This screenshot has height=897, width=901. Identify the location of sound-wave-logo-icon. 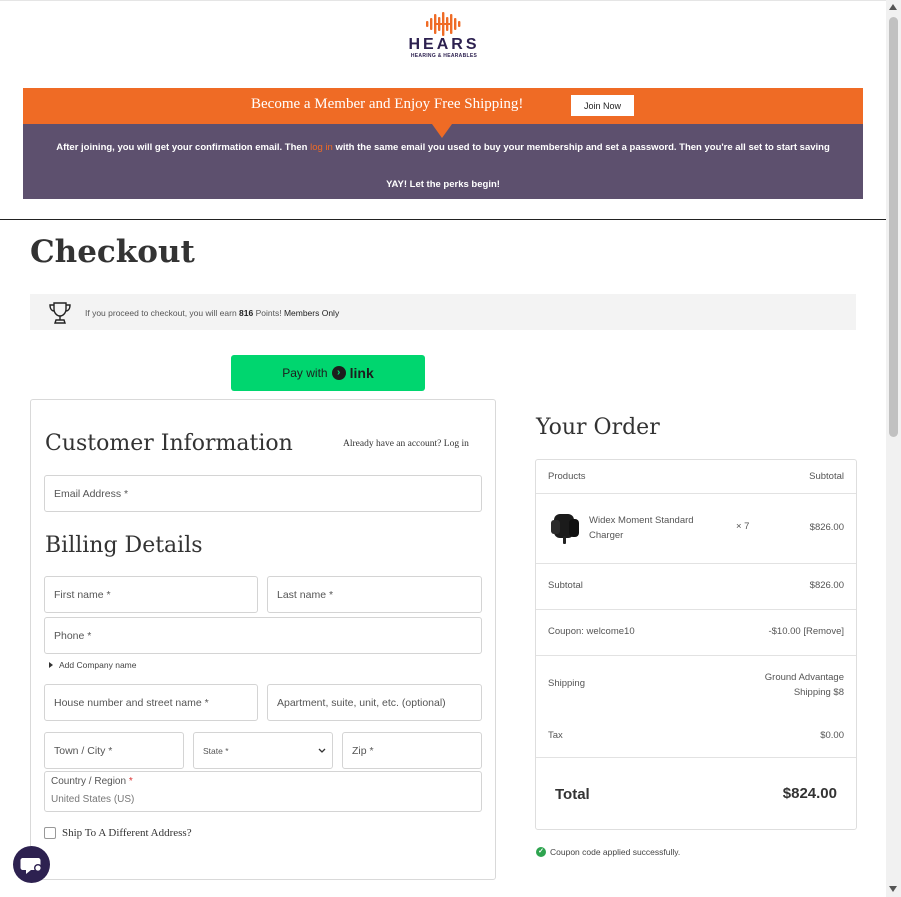
(443, 24).